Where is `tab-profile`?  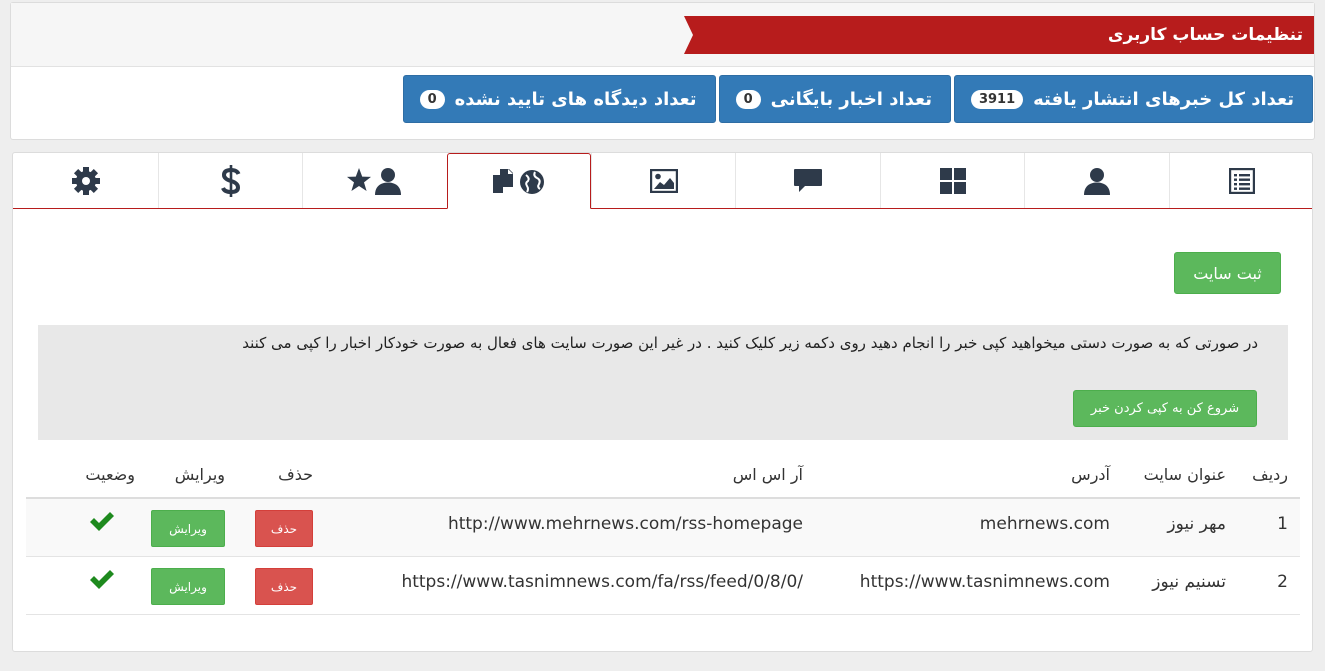 tab-profile is located at coordinates (1096, 180).